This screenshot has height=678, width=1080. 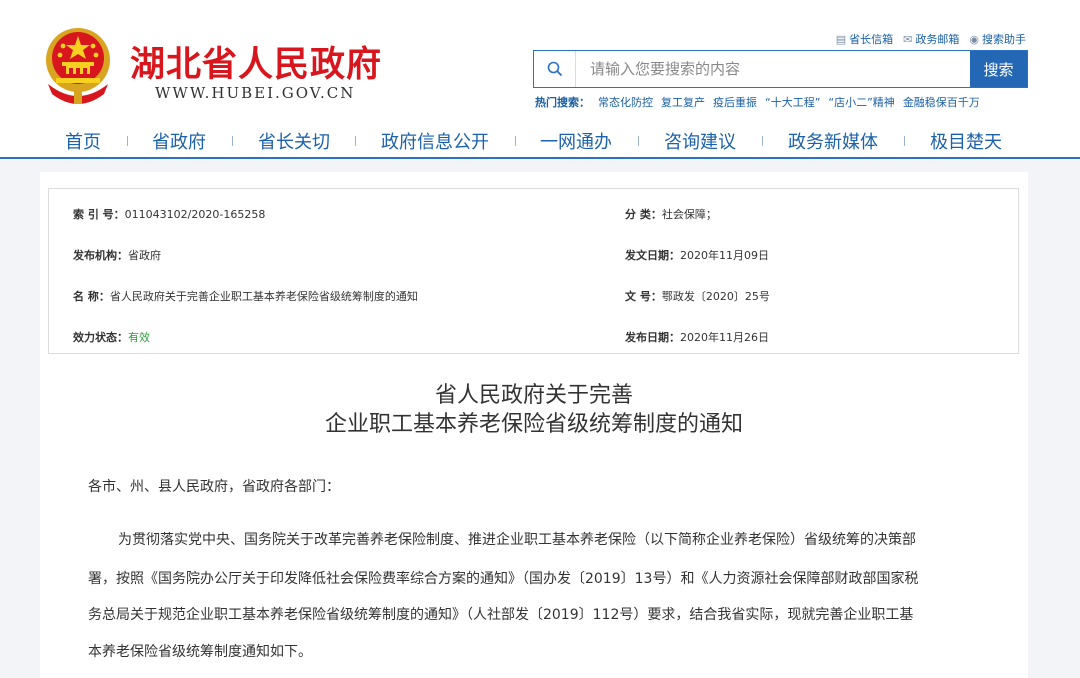 I want to click on search-bar: 搜索, so click(x=780, y=69).